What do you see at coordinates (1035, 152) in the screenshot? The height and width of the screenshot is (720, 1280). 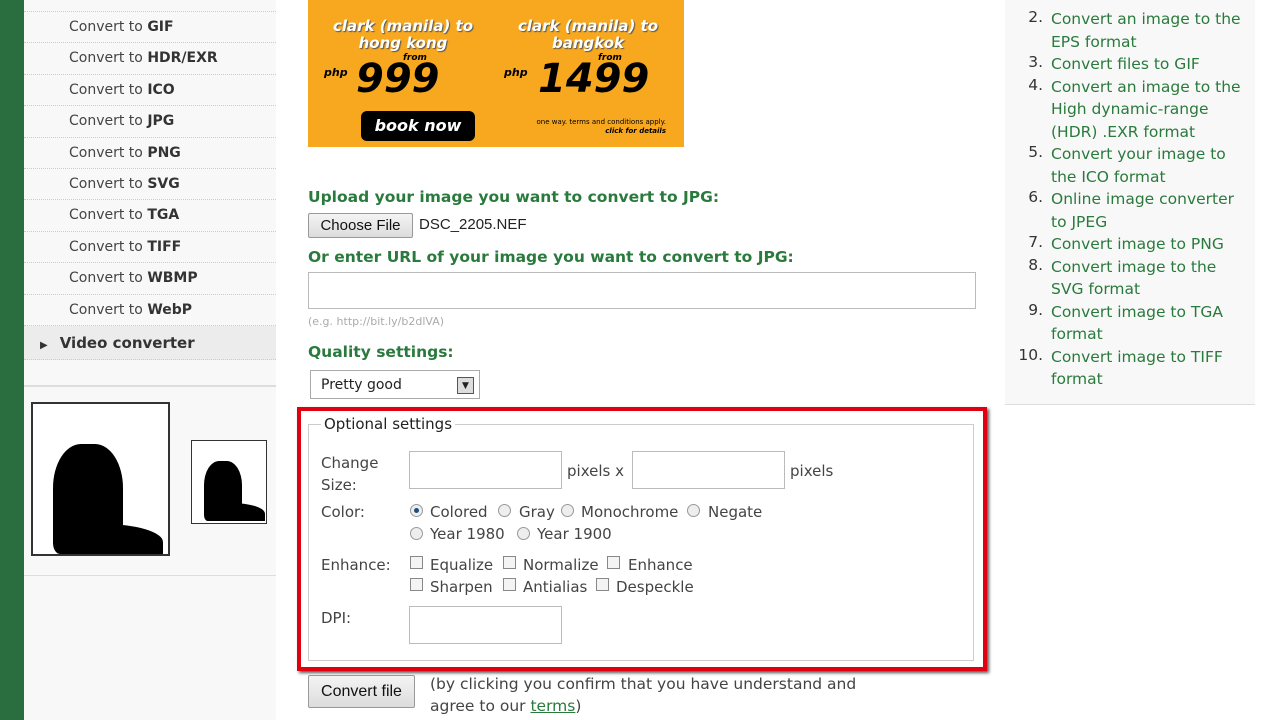 I see `list-number: 5.` at bounding box center [1035, 152].